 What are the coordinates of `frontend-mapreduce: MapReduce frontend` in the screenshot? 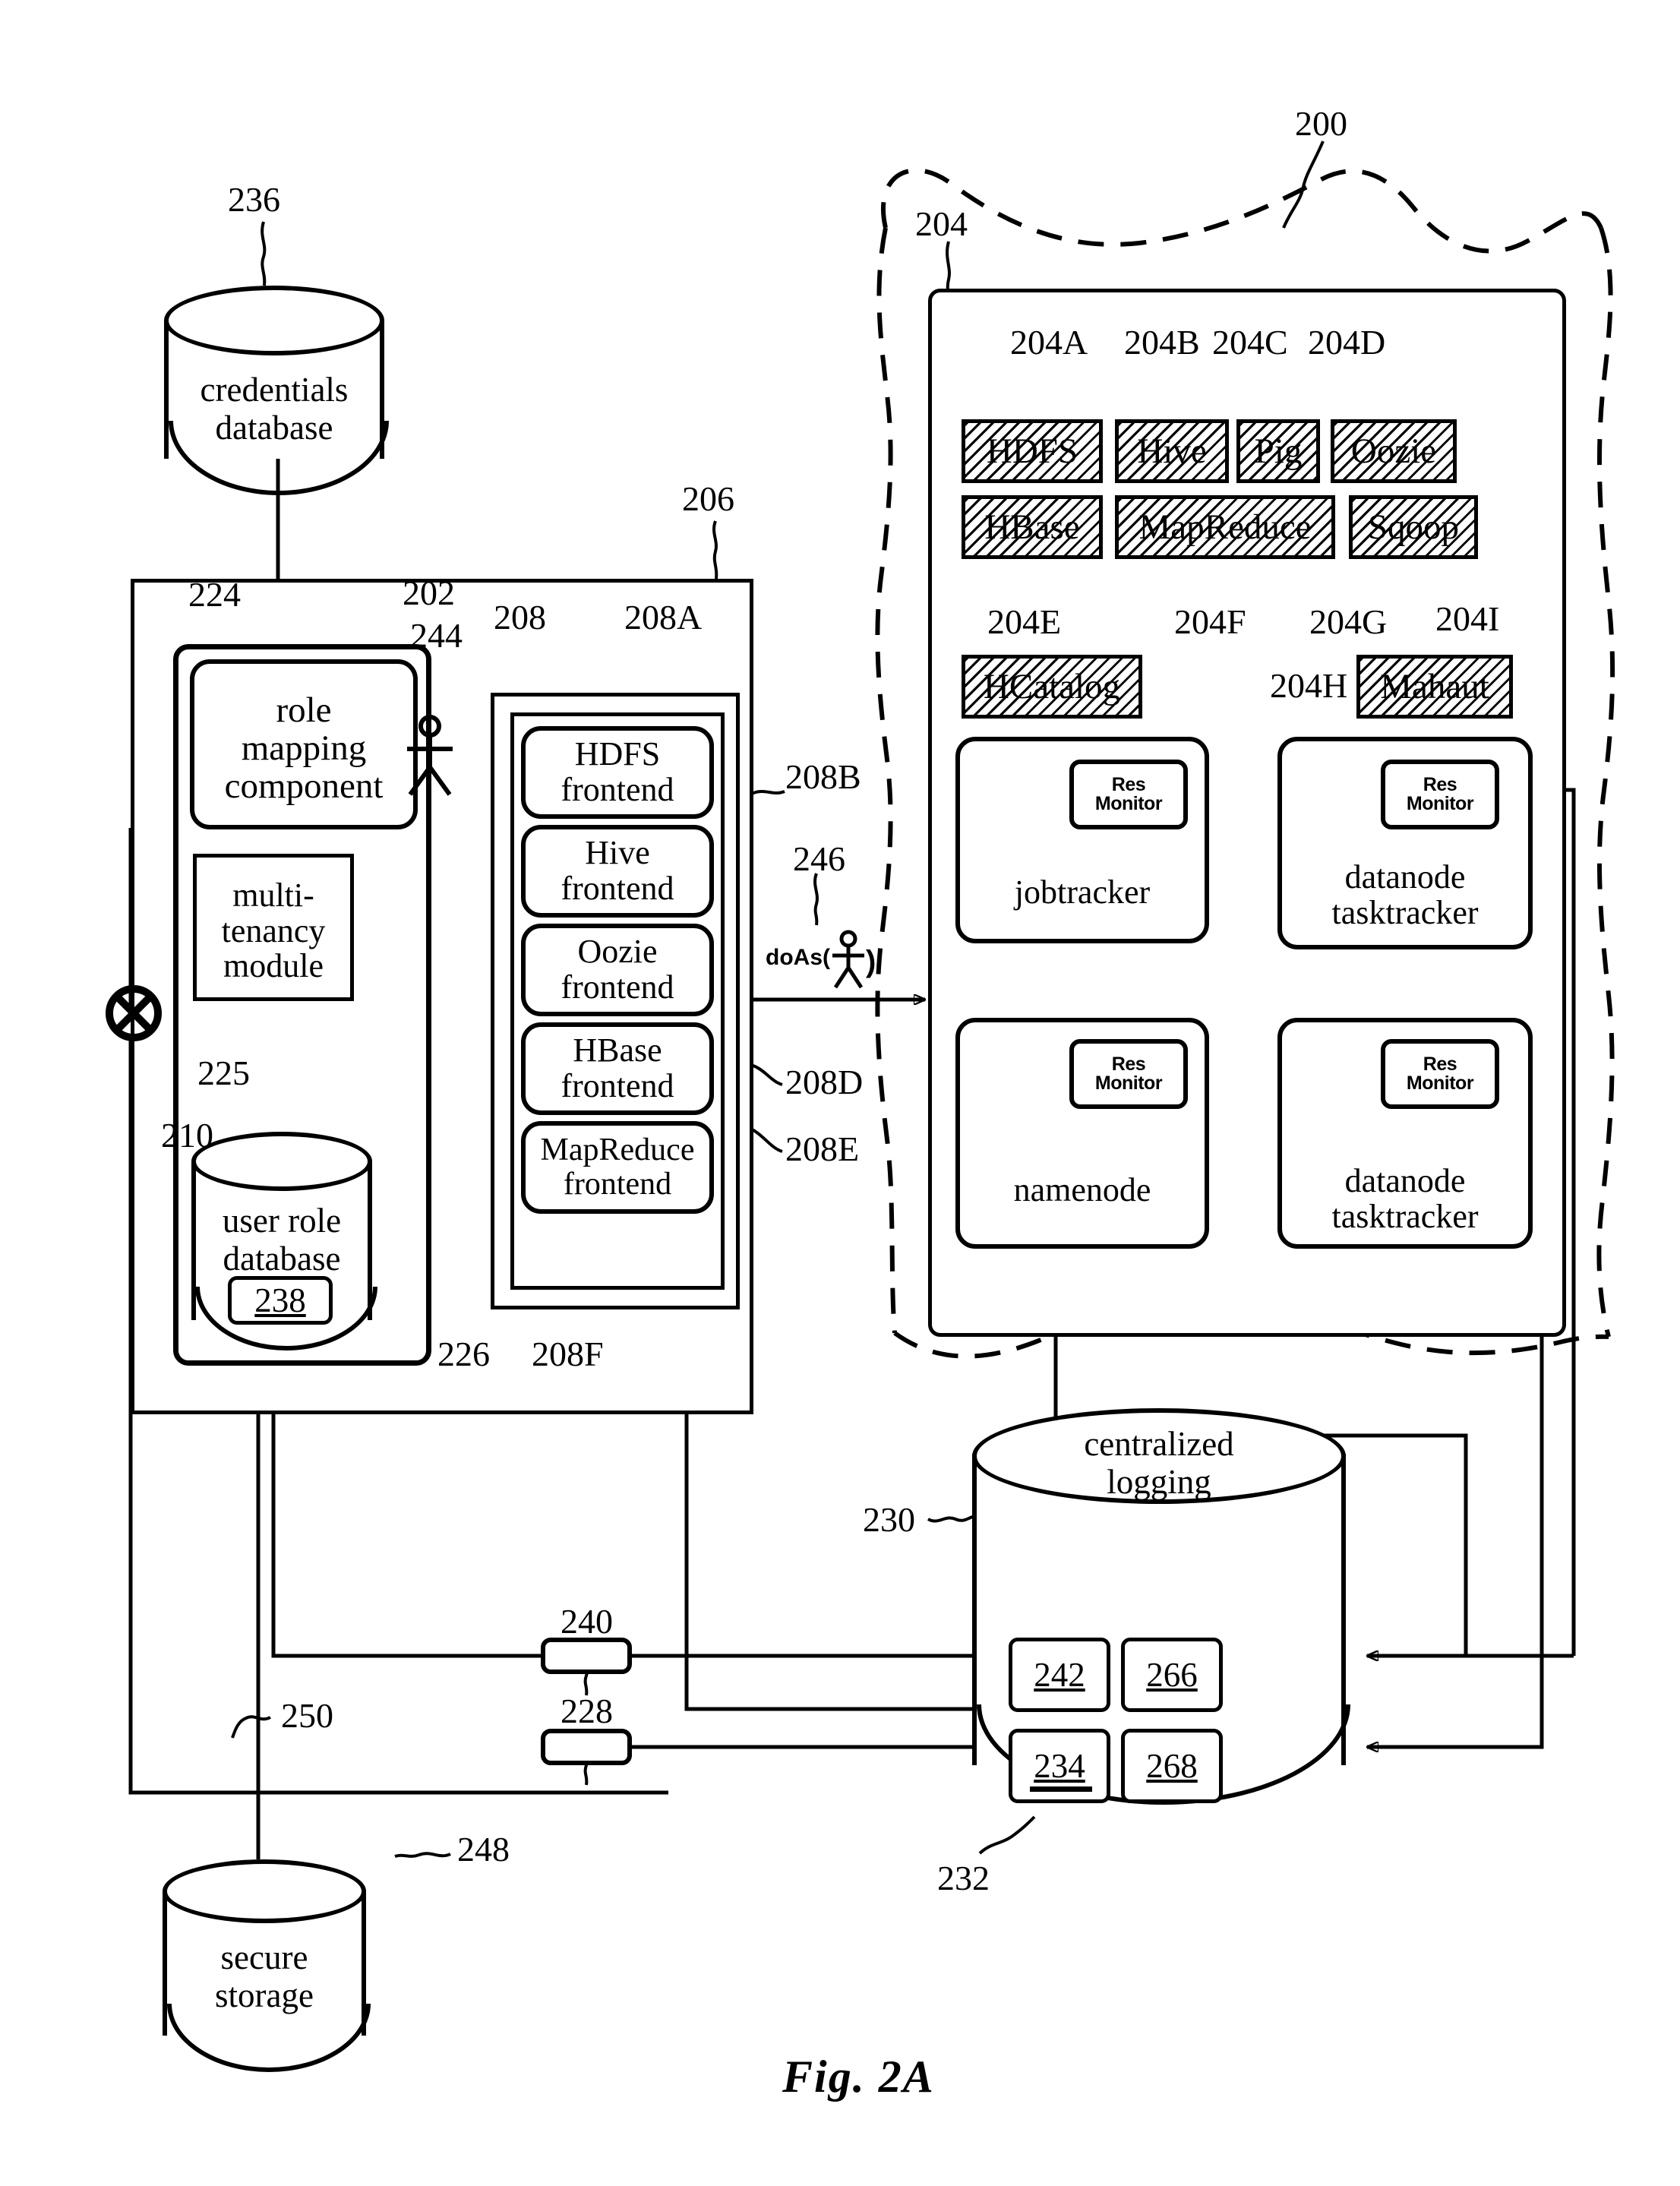 It's located at (617, 1168).